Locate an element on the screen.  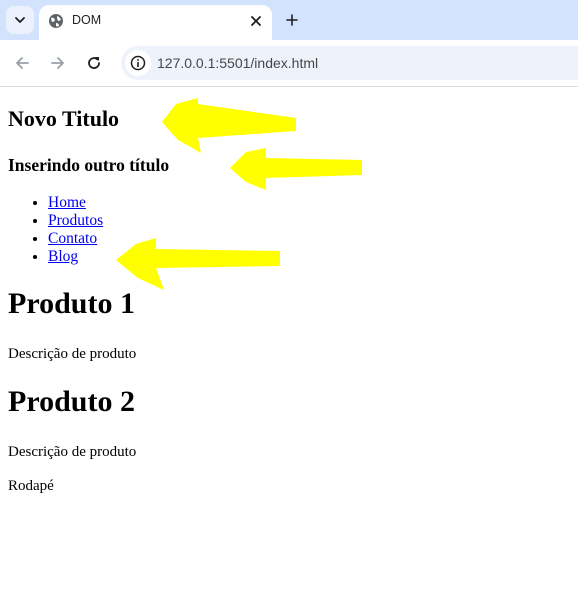
plus-icon is located at coordinates (292, 20).